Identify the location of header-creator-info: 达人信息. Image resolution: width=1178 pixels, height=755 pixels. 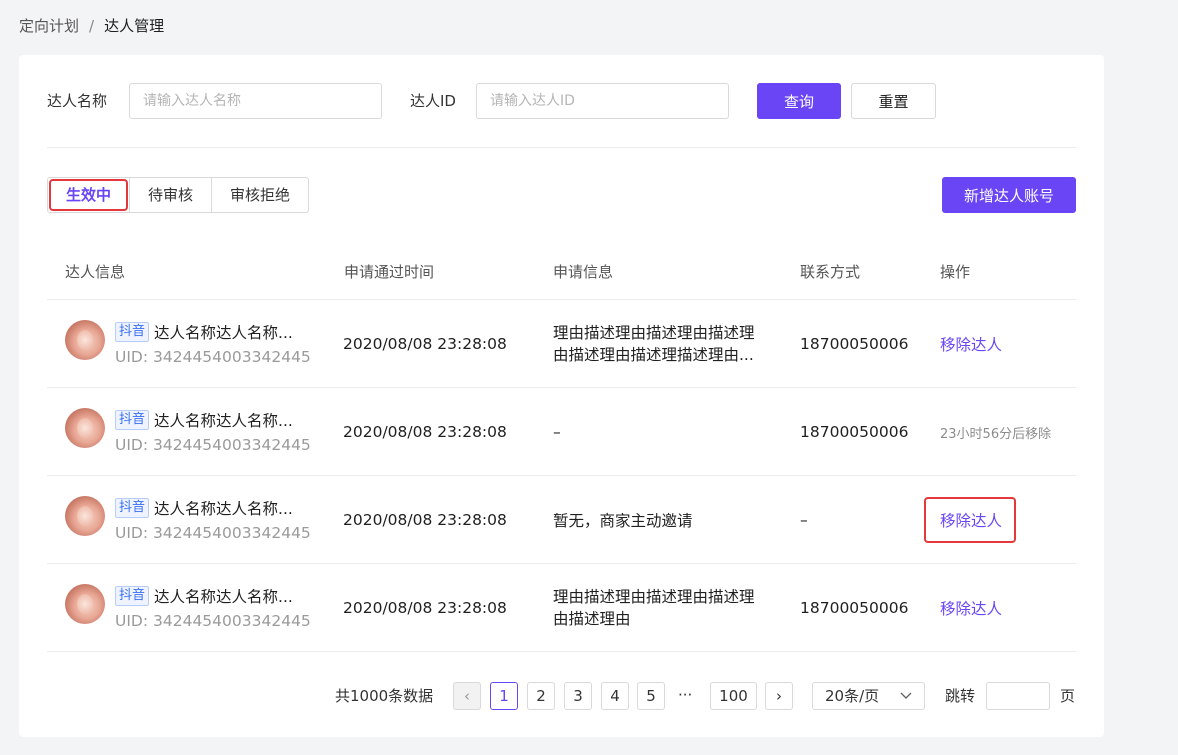
(95, 271).